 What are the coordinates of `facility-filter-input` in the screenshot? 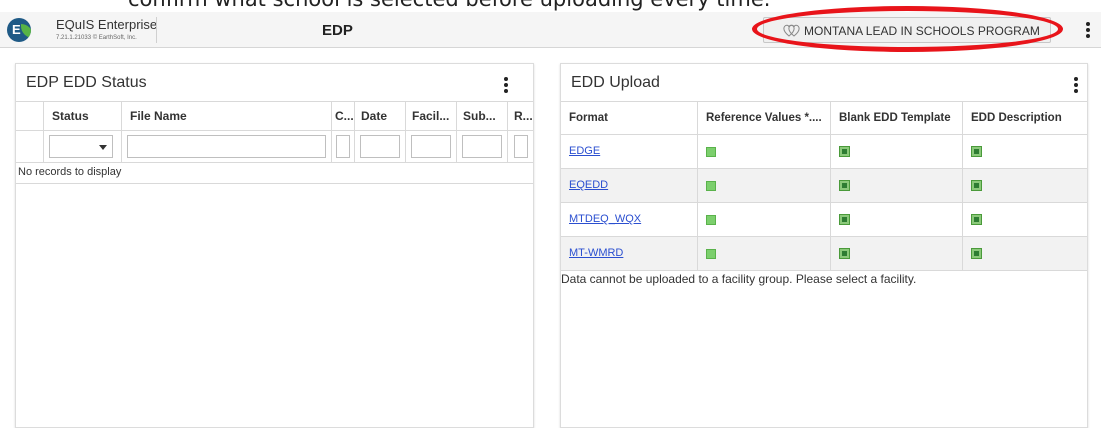 It's located at (431, 146).